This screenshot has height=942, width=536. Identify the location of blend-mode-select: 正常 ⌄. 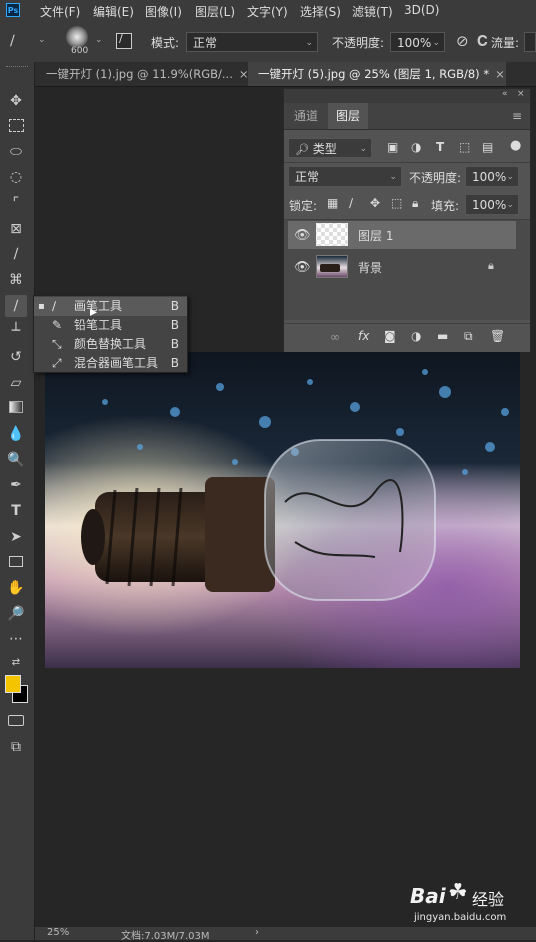
(345, 176).